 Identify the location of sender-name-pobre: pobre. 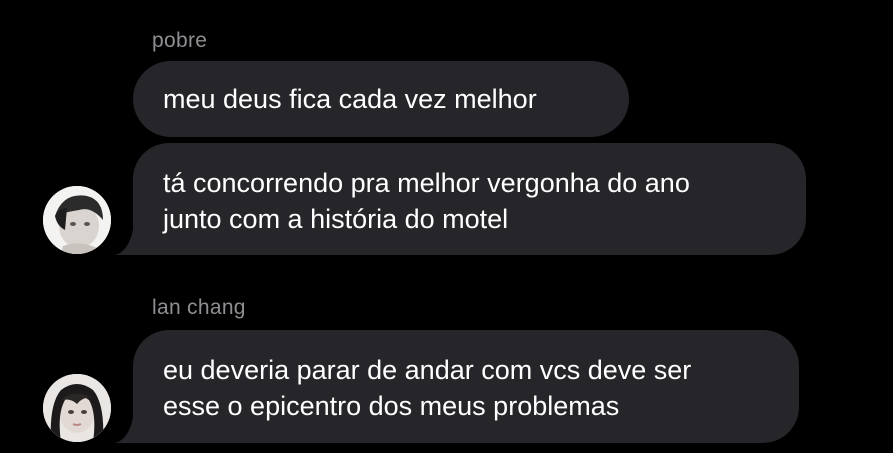
(180, 40).